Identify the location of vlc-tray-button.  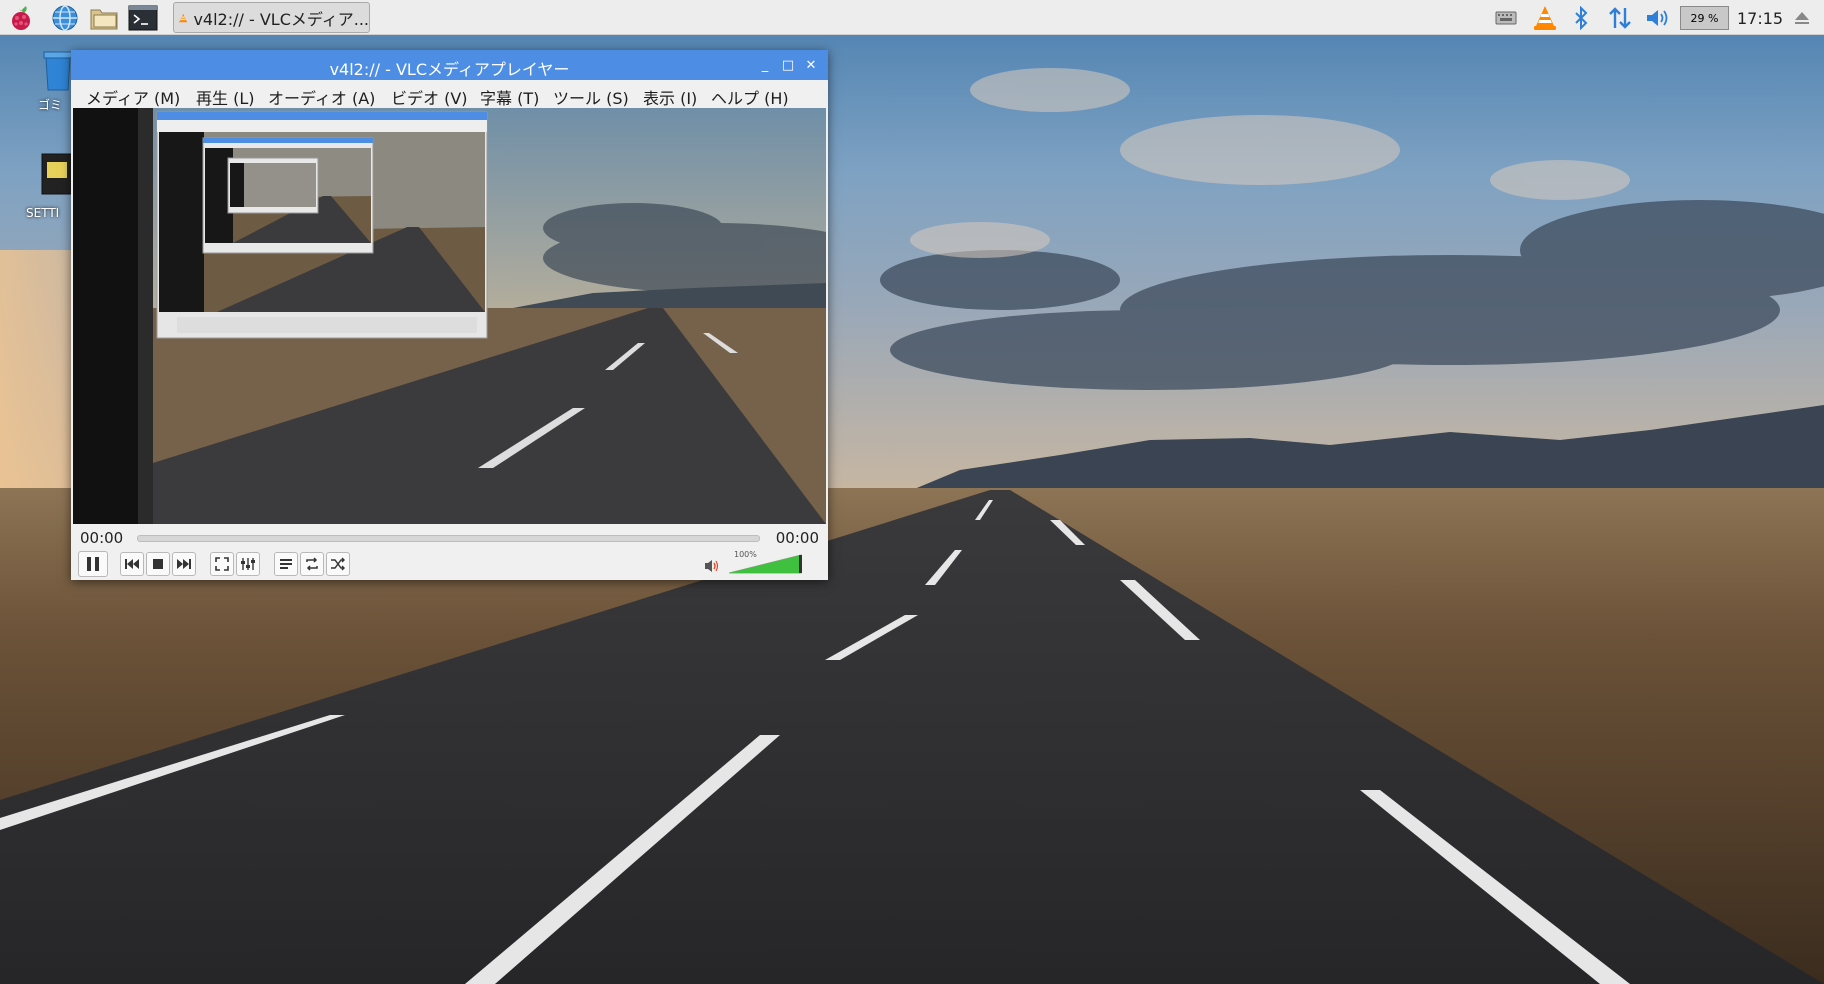
(1545, 18).